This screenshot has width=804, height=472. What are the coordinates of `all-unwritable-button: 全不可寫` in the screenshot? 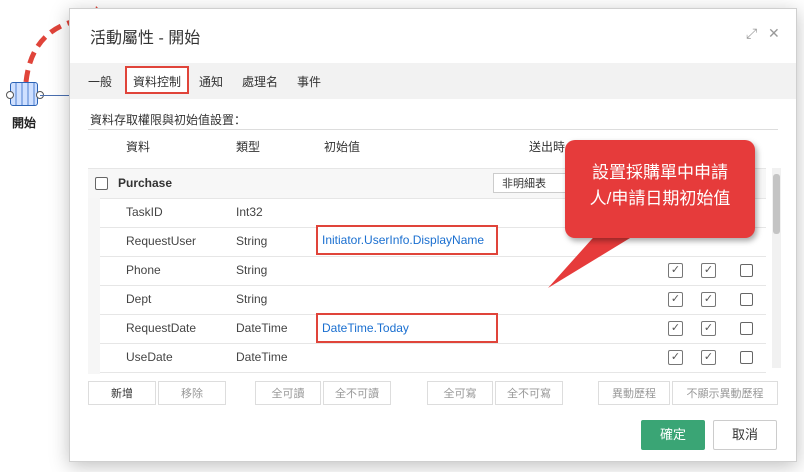 It's located at (529, 393).